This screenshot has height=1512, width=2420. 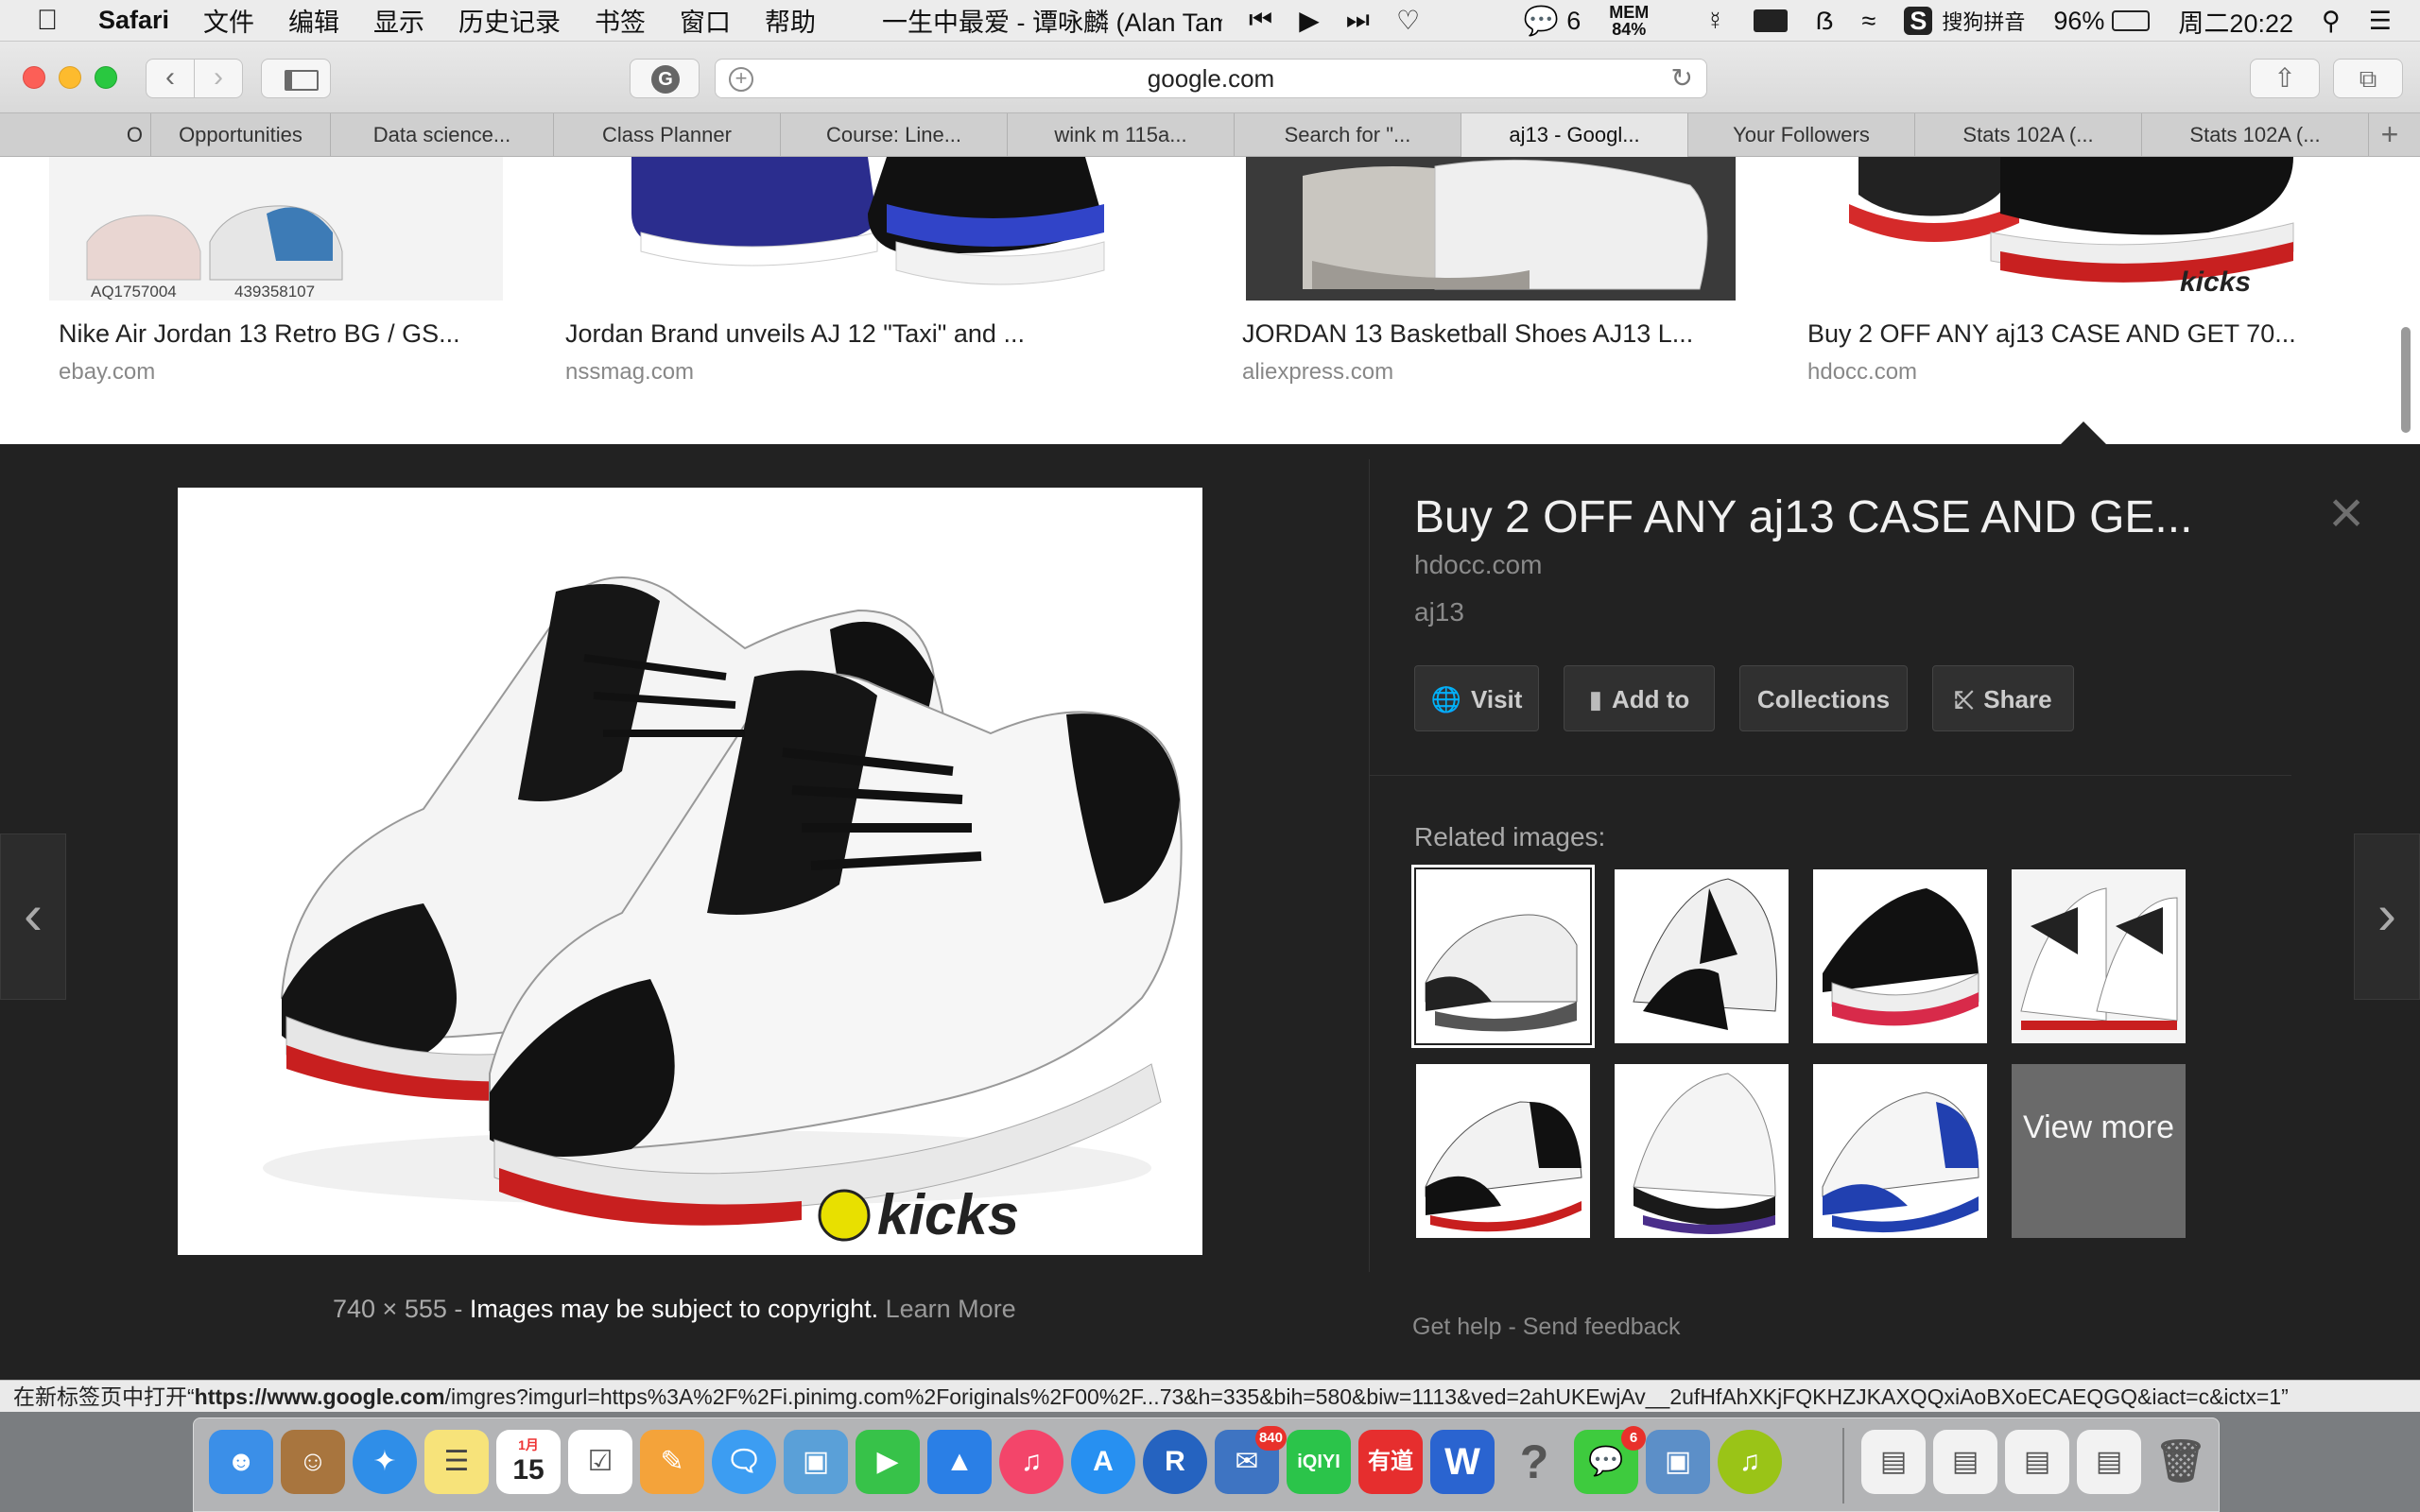 I want to click on menu-view: 显示, so click(x=398, y=20).